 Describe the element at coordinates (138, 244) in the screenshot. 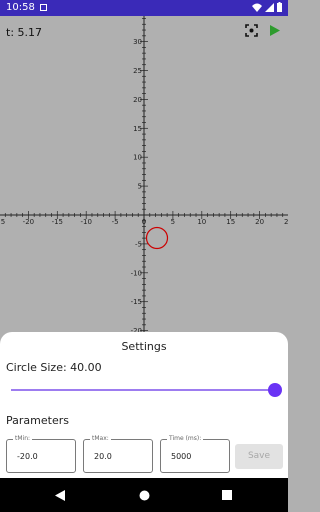

I see `y-tick-label: -5` at that location.